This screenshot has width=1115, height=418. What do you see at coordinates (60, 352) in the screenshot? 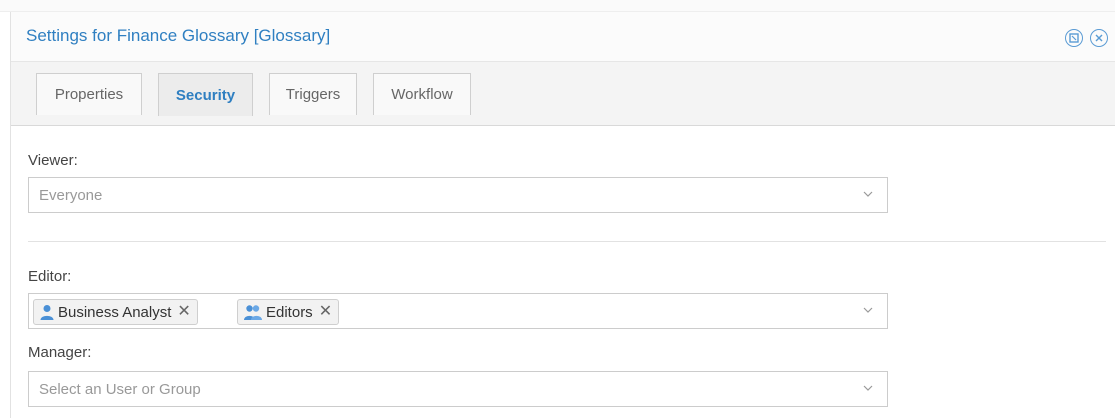
I see `manager-label: Manager:` at bounding box center [60, 352].